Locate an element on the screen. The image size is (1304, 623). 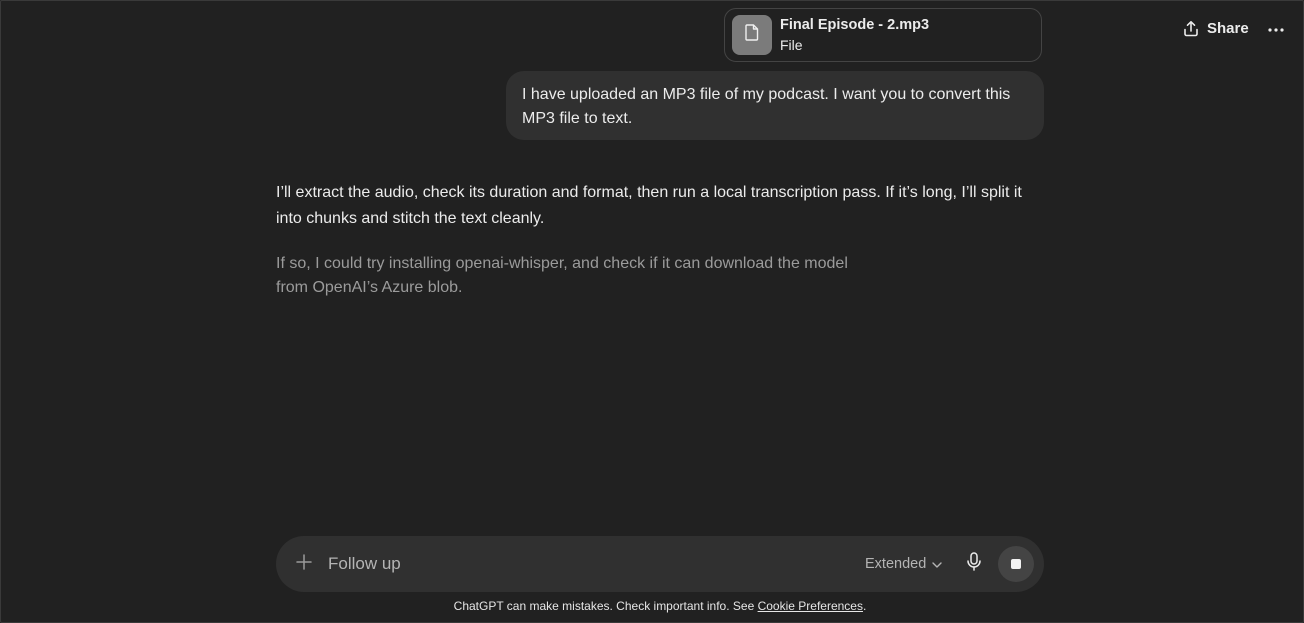
microphone-icon is located at coordinates (974, 564).